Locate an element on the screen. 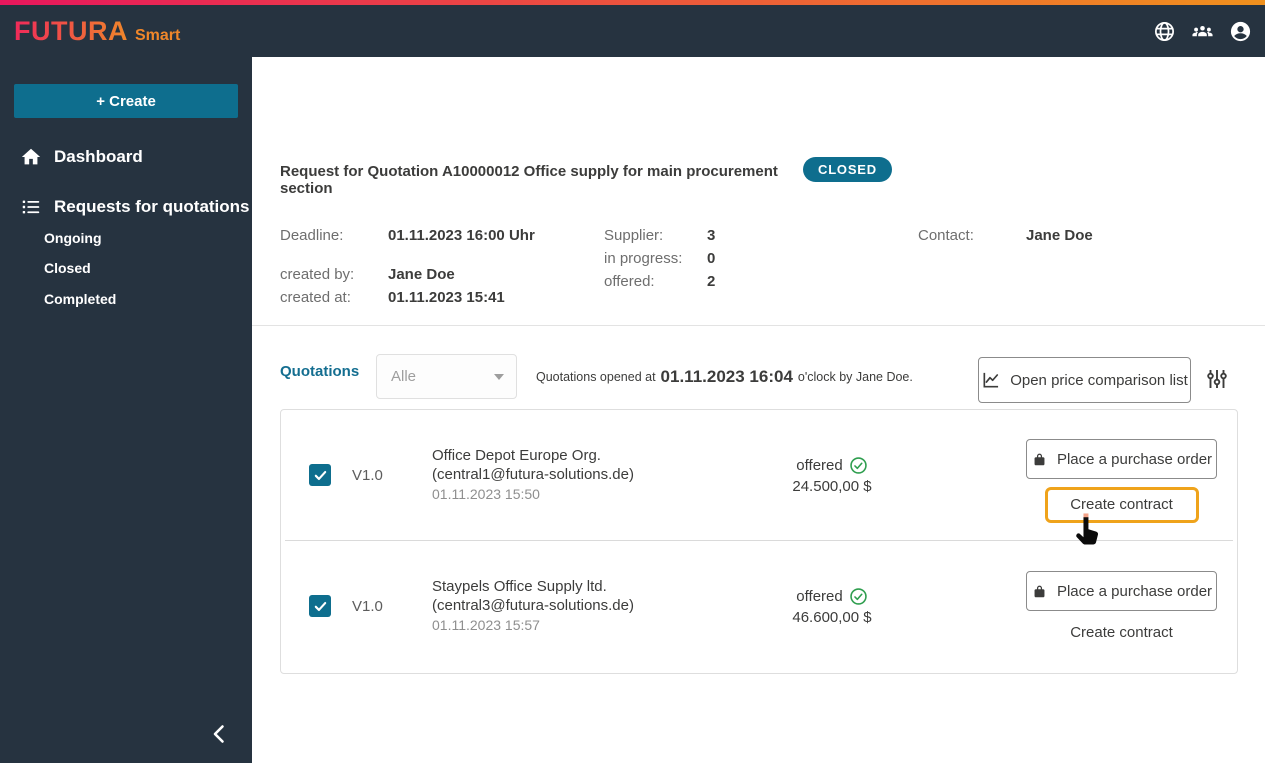  supplier-name: Staypels Office Supply ltd. is located at coordinates (519, 586).